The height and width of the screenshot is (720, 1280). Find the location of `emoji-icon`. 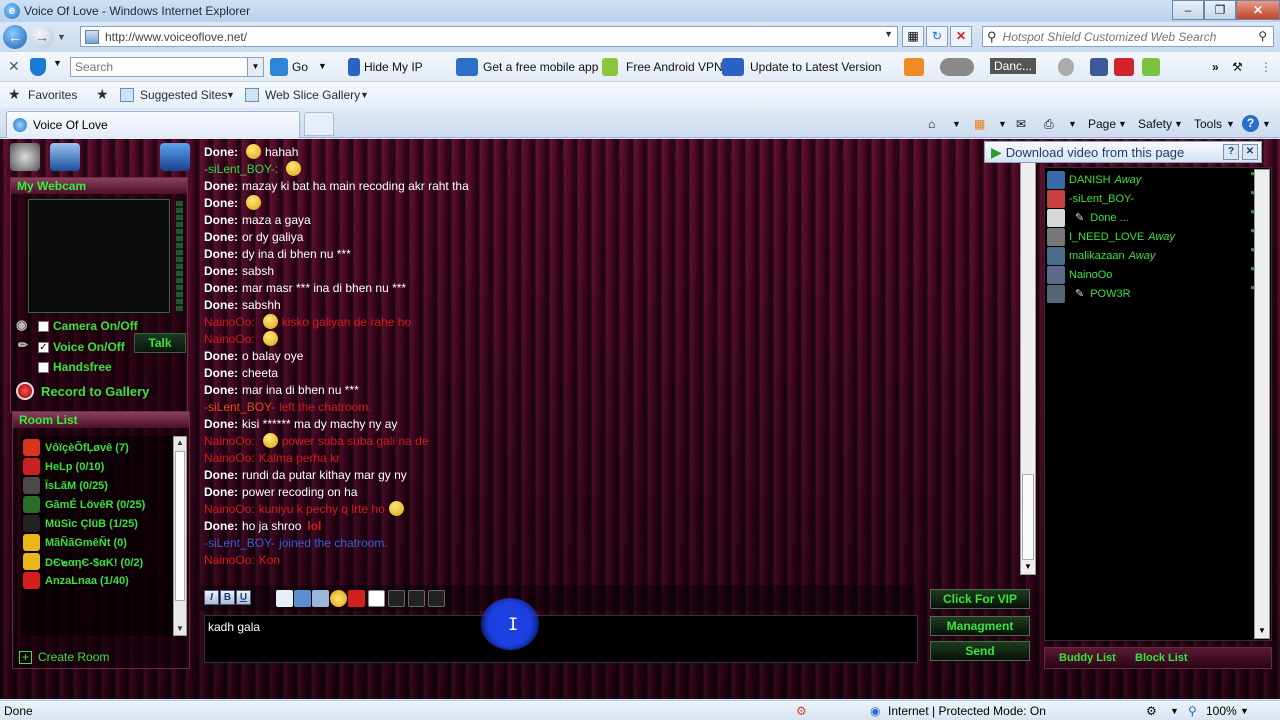

emoji-icon is located at coordinates (338, 598).